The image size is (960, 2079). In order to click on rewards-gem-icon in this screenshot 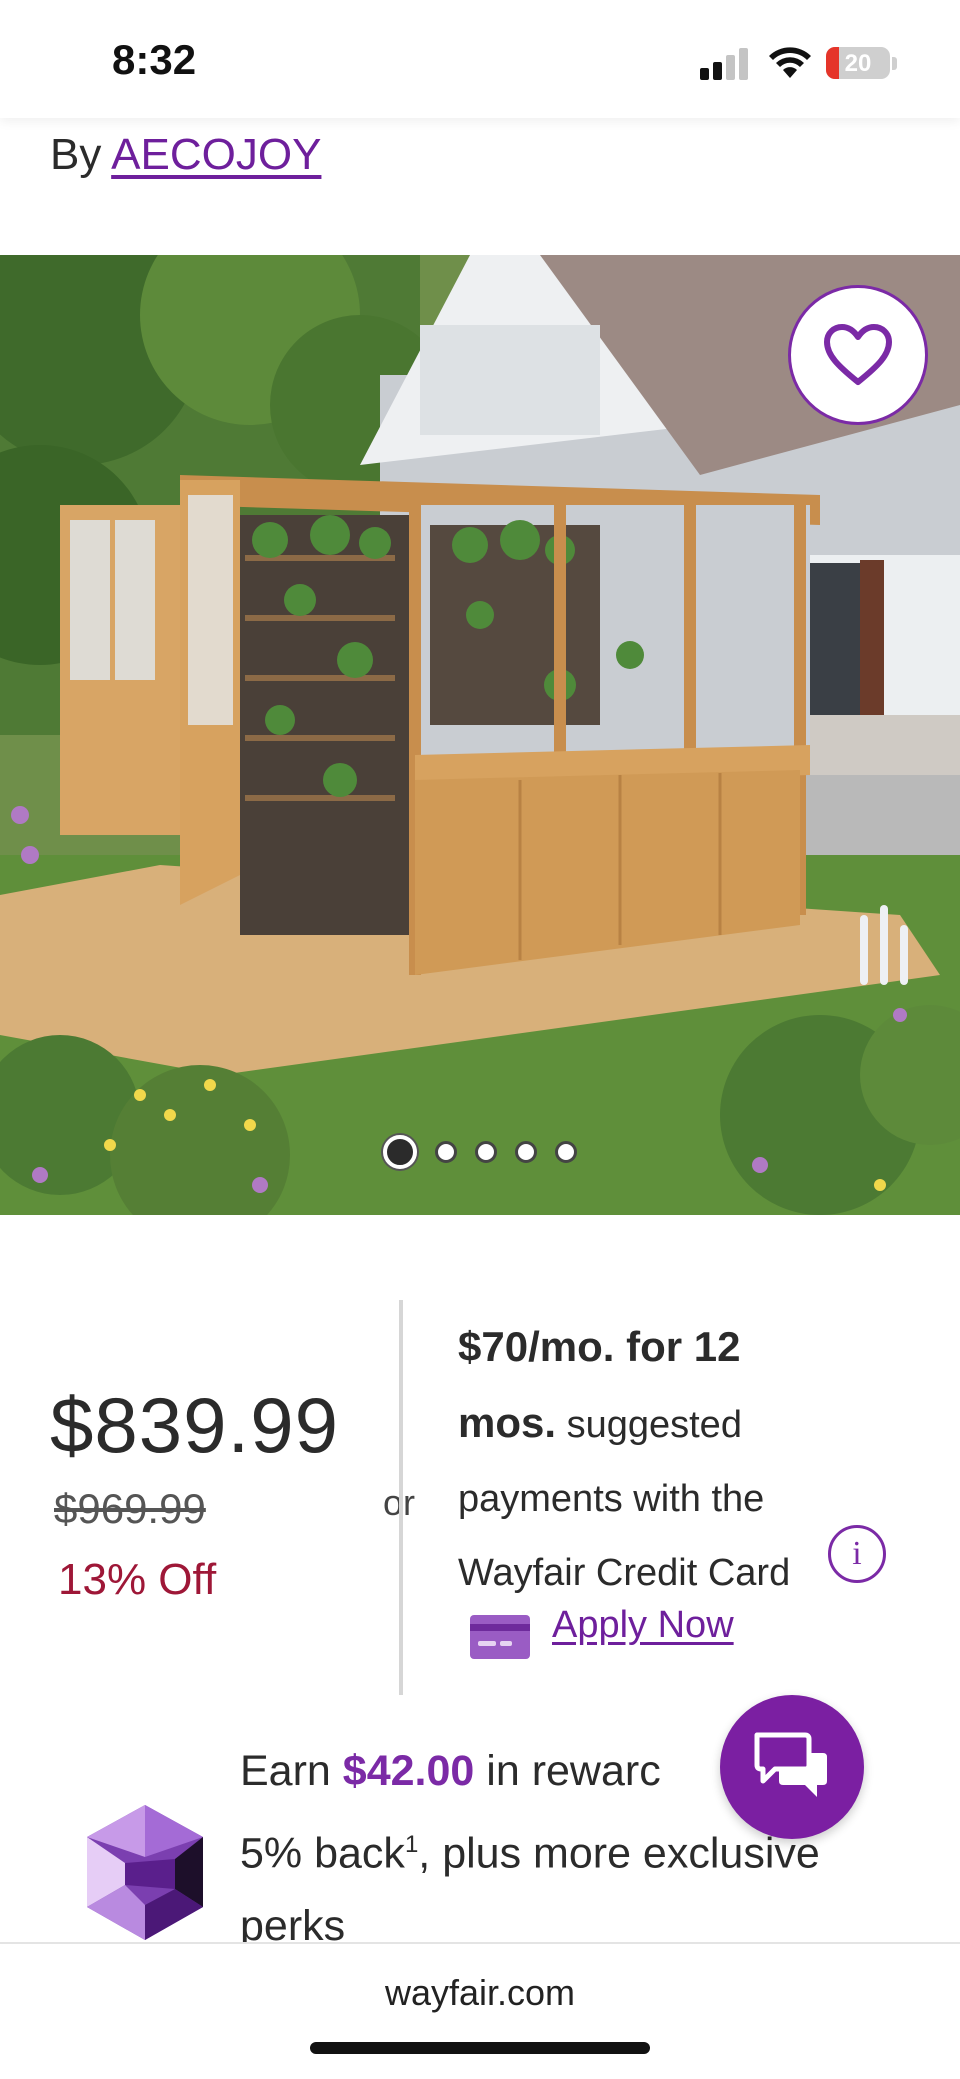, I will do `click(145, 1872)`.